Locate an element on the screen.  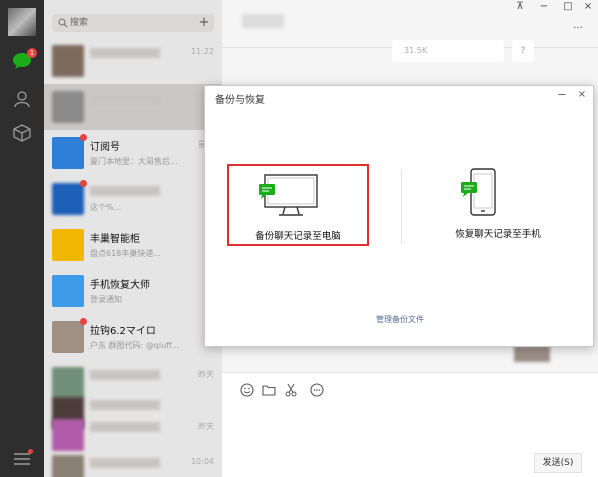
emoji-icon is located at coordinates (247, 390).